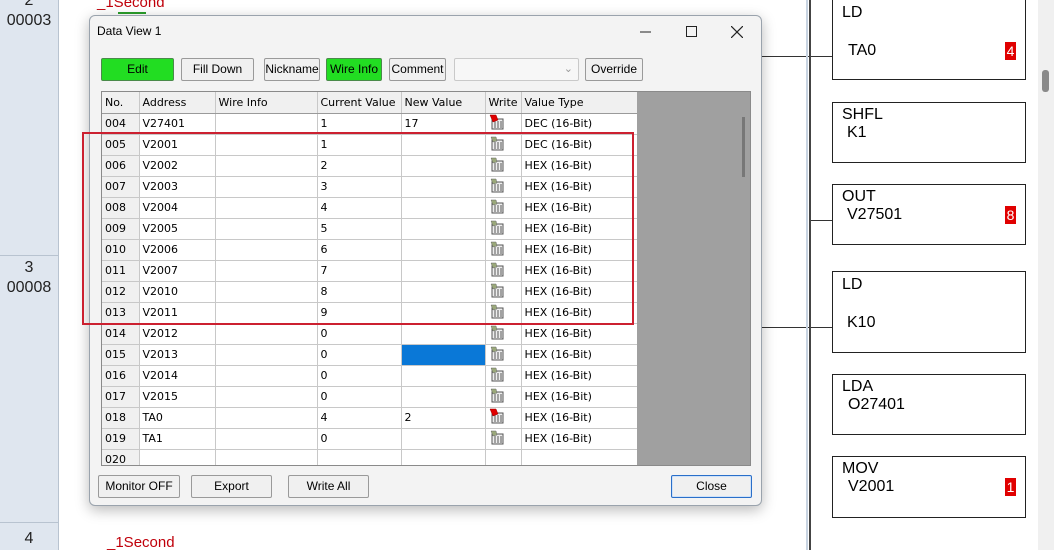 The image size is (1054, 550). I want to click on monitor-off-button: Monitor OFF, so click(139, 486).